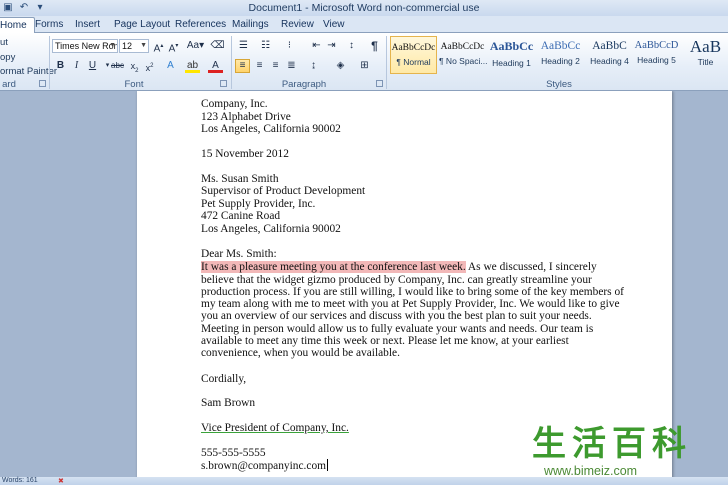  I want to click on sort-icon: ↕, so click(351, 46).